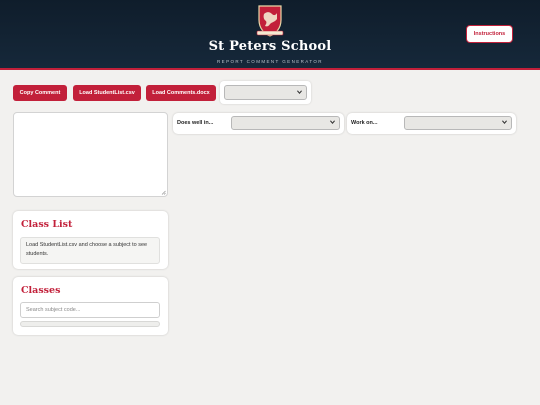 The width and height of the screenshot is (540, 405). What do you see at coordinates (163, 192) in the screenshot?
I see `resize-handle-icon` at bounding box center [163, 192].